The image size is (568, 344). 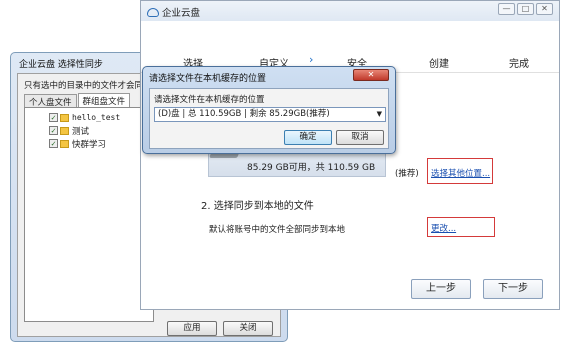 I want to click on maximize-button: □, so click(x=525, y=9).